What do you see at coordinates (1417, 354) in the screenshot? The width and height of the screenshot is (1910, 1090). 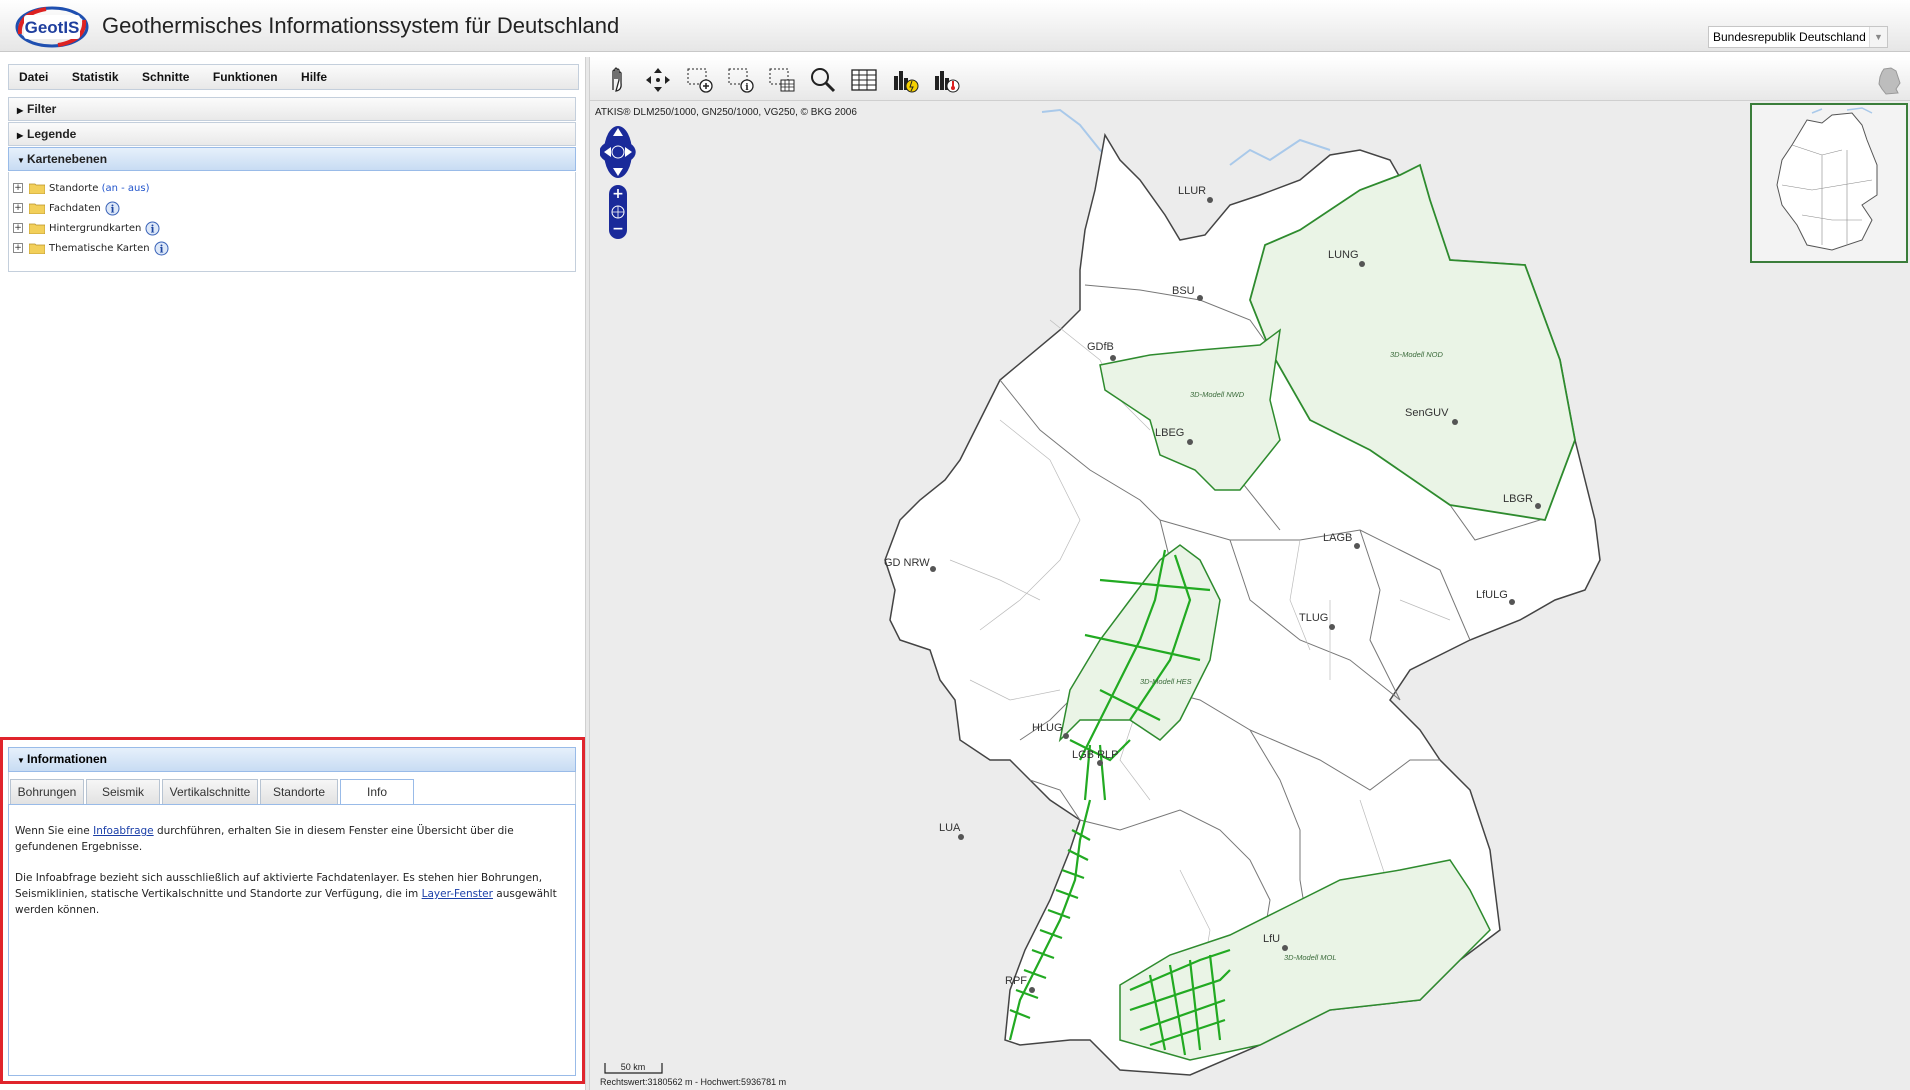 I see `label-model-nod: 3D-Modell NOD` at bounding box center [1417, 354].